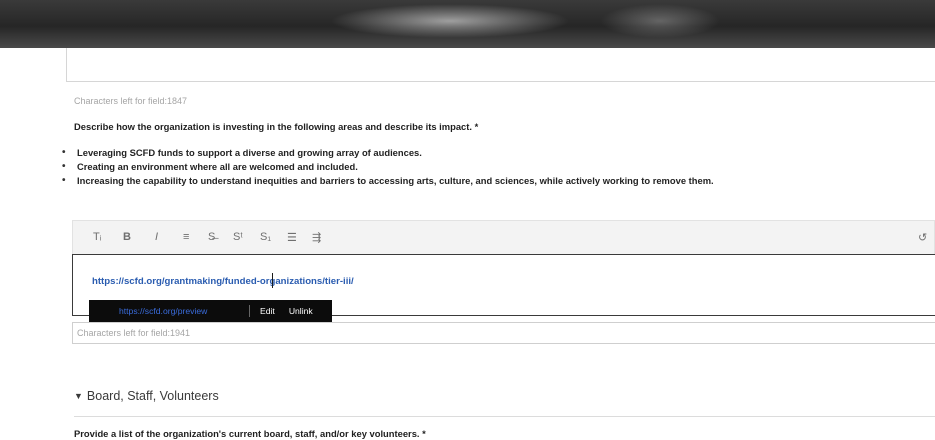  Describe the element at coordinates (164, 311) in the screenshot. I see `link-popup-url: https://scfd.org/preview` at that location.